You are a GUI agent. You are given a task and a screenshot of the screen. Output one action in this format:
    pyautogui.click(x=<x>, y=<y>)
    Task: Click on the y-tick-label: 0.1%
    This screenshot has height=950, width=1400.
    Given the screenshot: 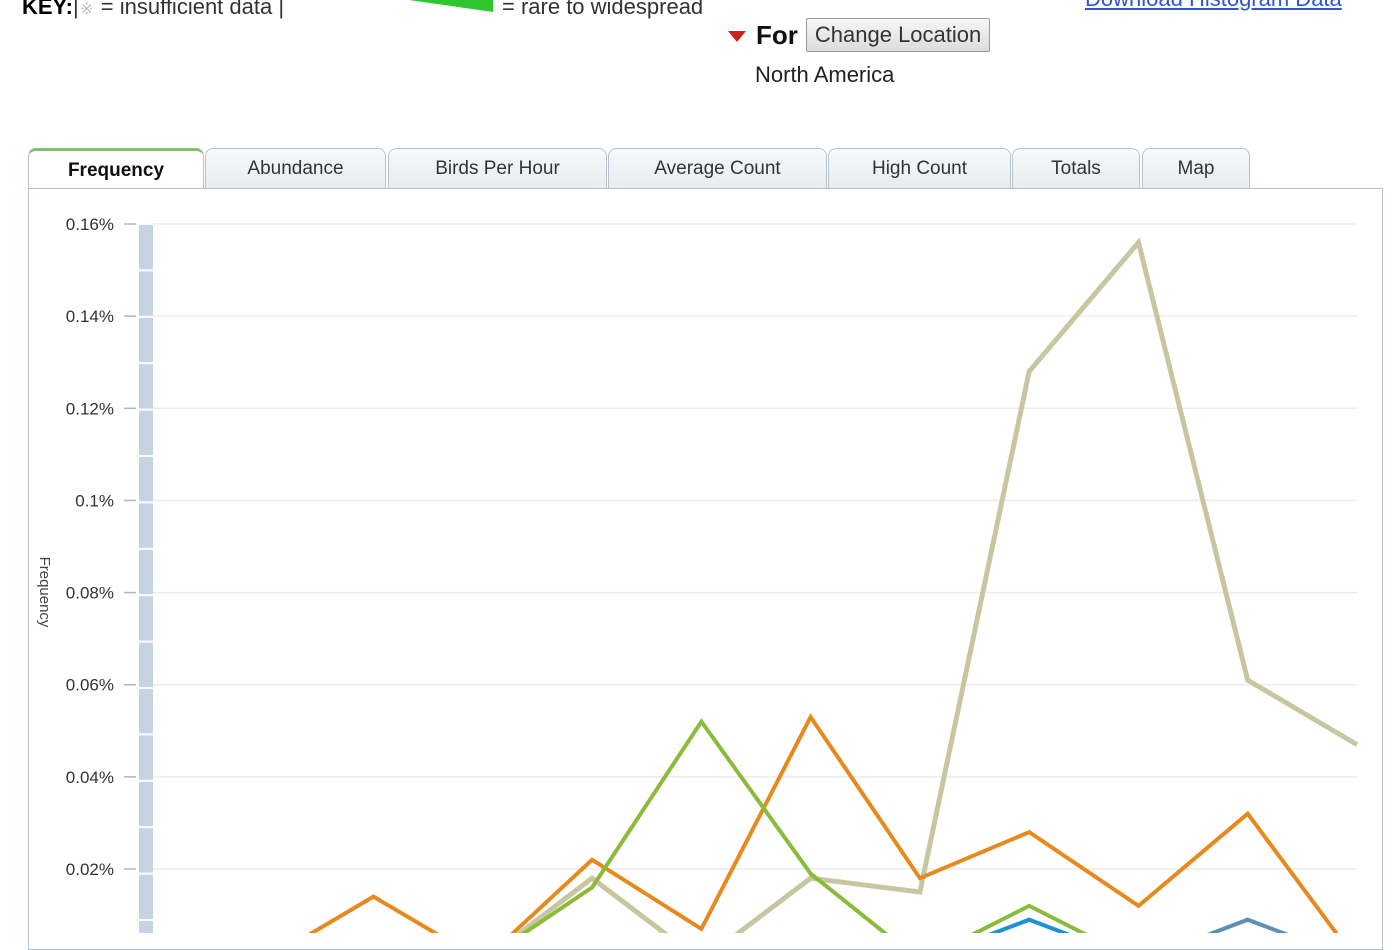 What is the action you would take?
    pyautogui.click(x=94, y=500)
    